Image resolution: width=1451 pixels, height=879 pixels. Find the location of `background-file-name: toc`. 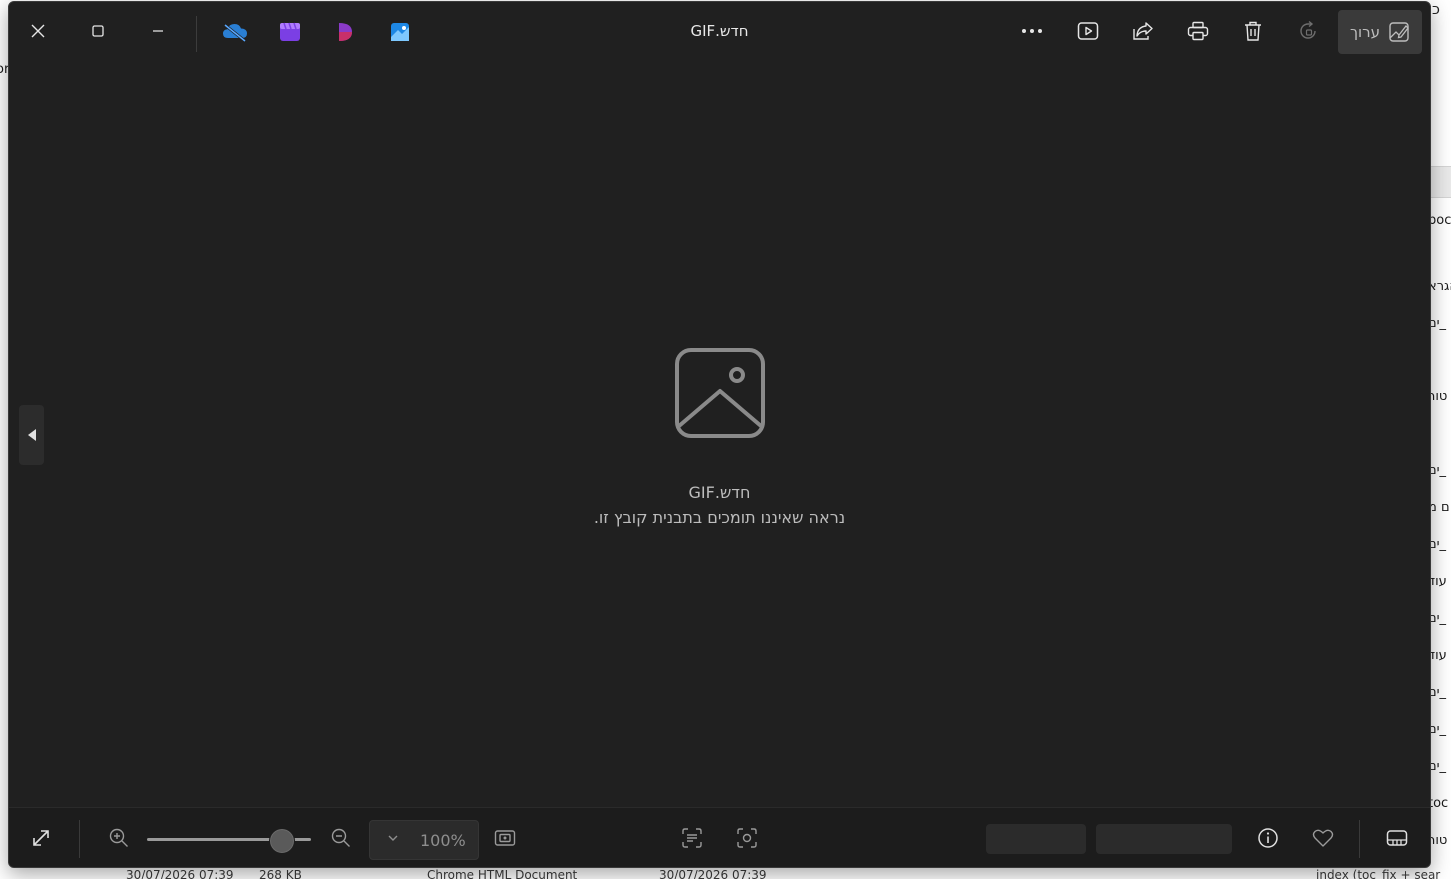

background-file-name: toc is located at coordinates (1439, 803).